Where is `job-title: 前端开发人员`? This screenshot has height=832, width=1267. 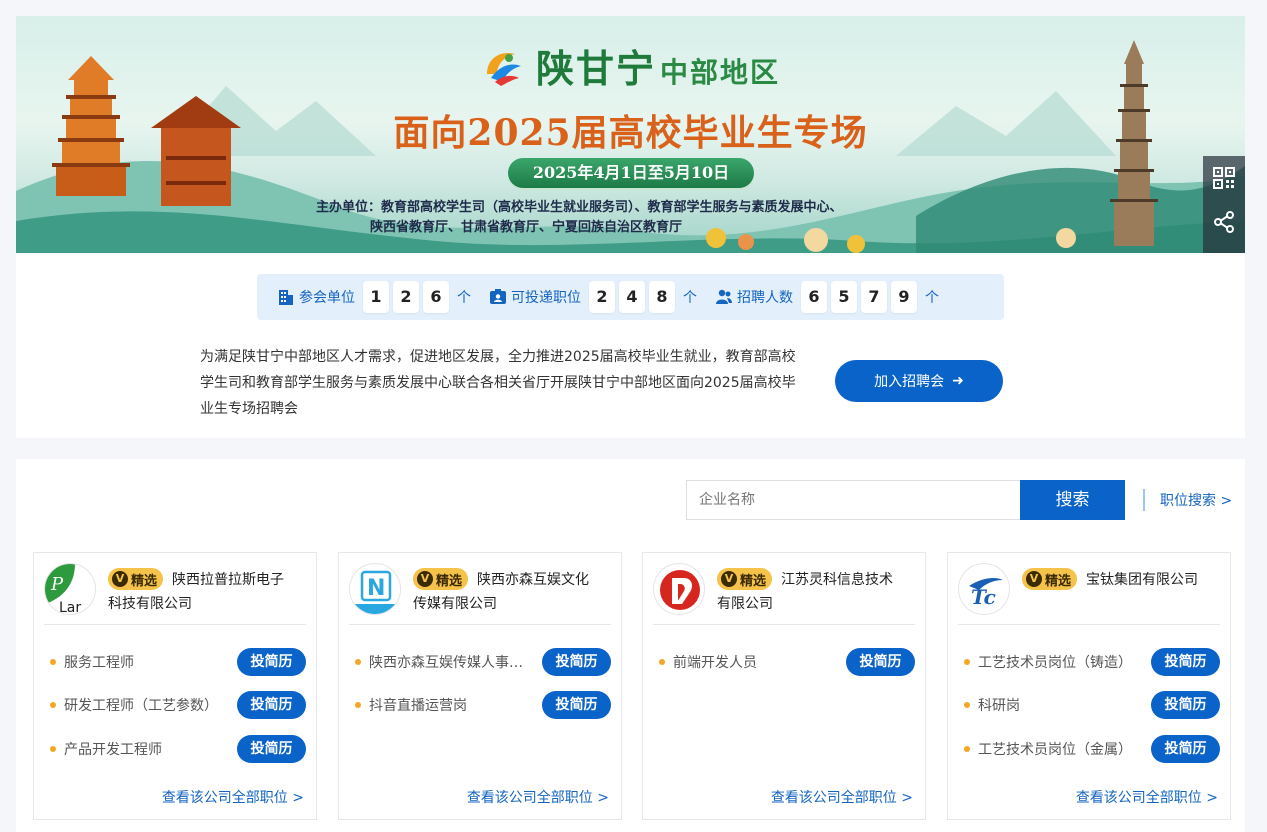
job-title: 前端开发人员 is located at coordinates (759, 662).